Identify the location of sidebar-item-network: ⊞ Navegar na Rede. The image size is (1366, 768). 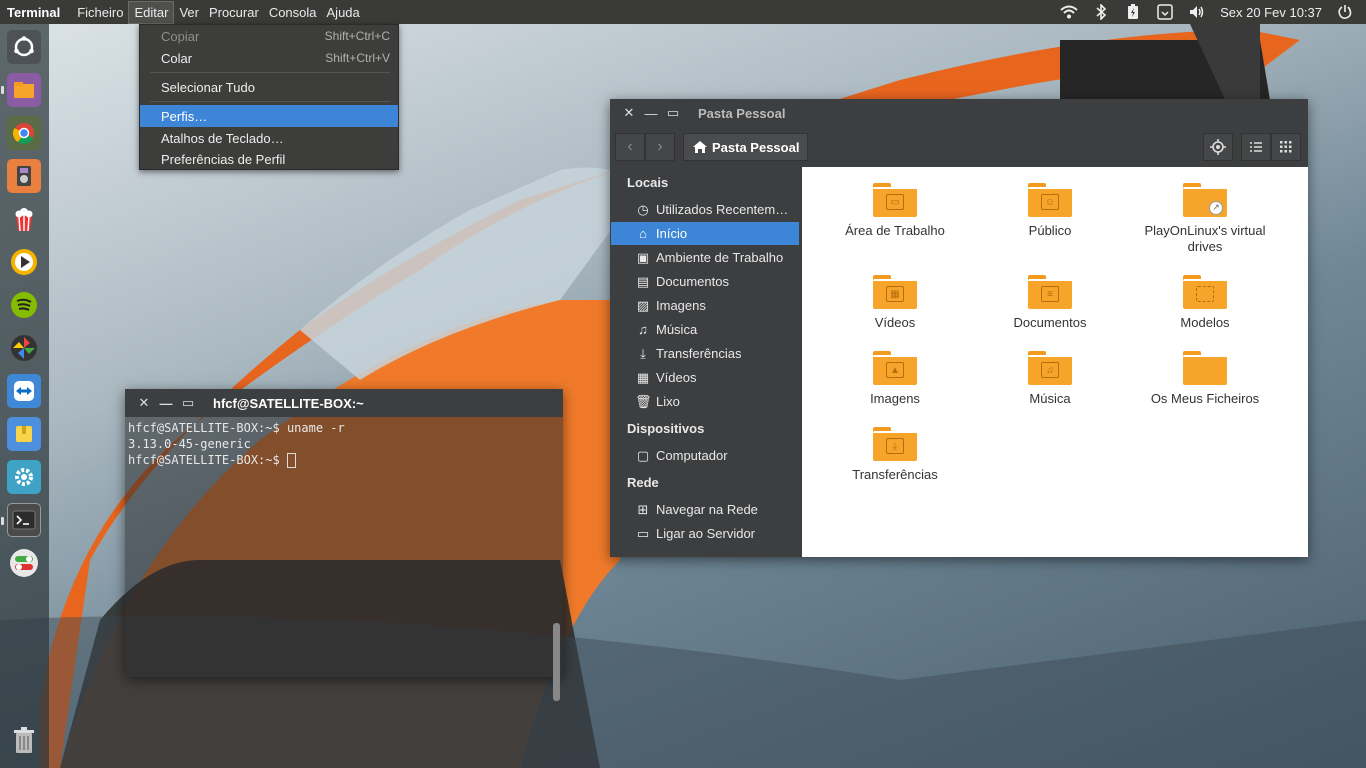
(705, 509).